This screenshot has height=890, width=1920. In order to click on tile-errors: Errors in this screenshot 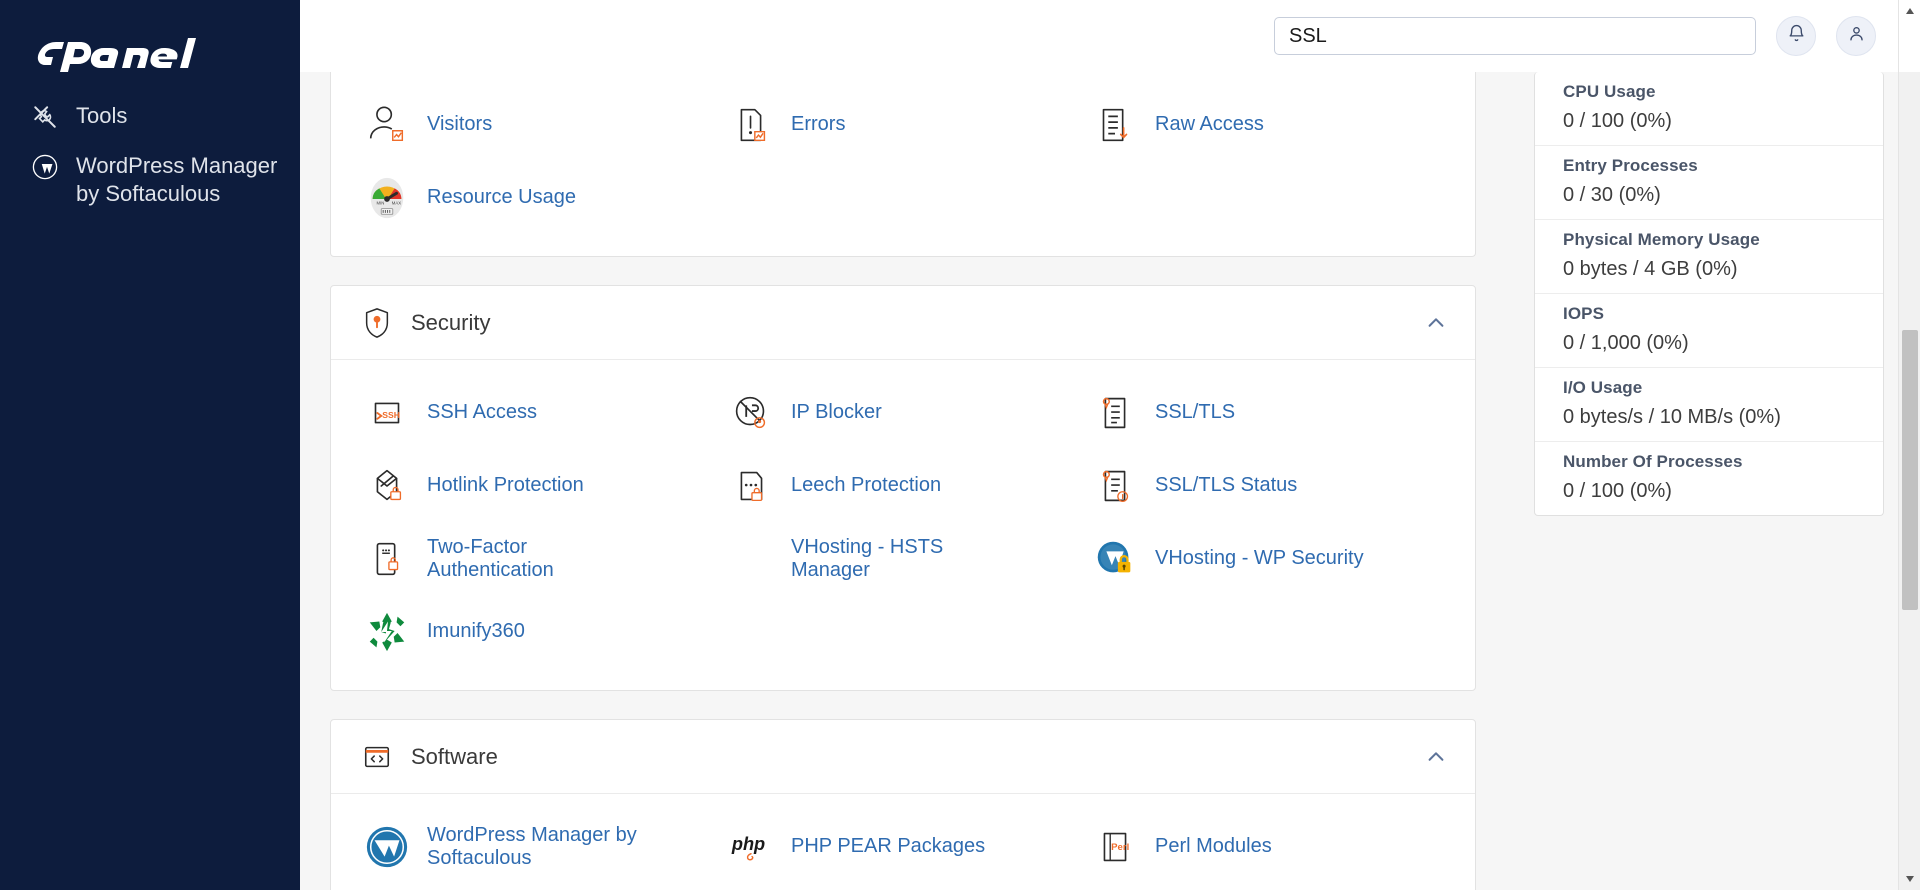, I will do `click(903, 124)`.